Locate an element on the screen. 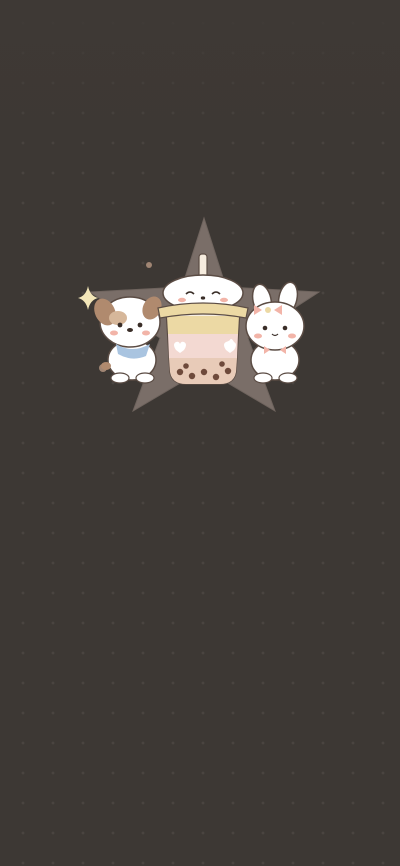 Image resolution: width=400 pixels, height=866 pixels. illustration is located at coordinates (199, 314).